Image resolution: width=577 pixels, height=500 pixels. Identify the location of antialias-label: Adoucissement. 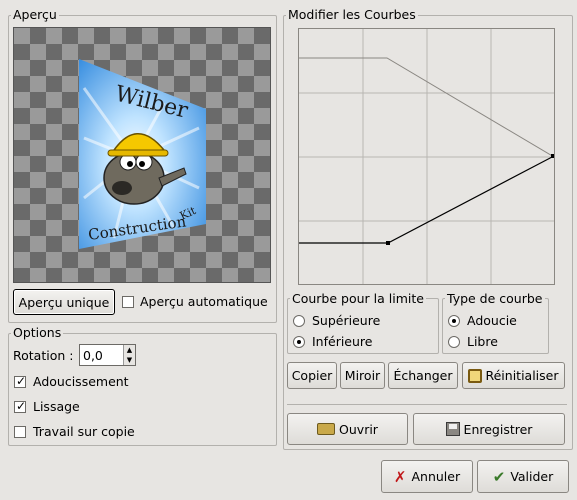
(81, 381).